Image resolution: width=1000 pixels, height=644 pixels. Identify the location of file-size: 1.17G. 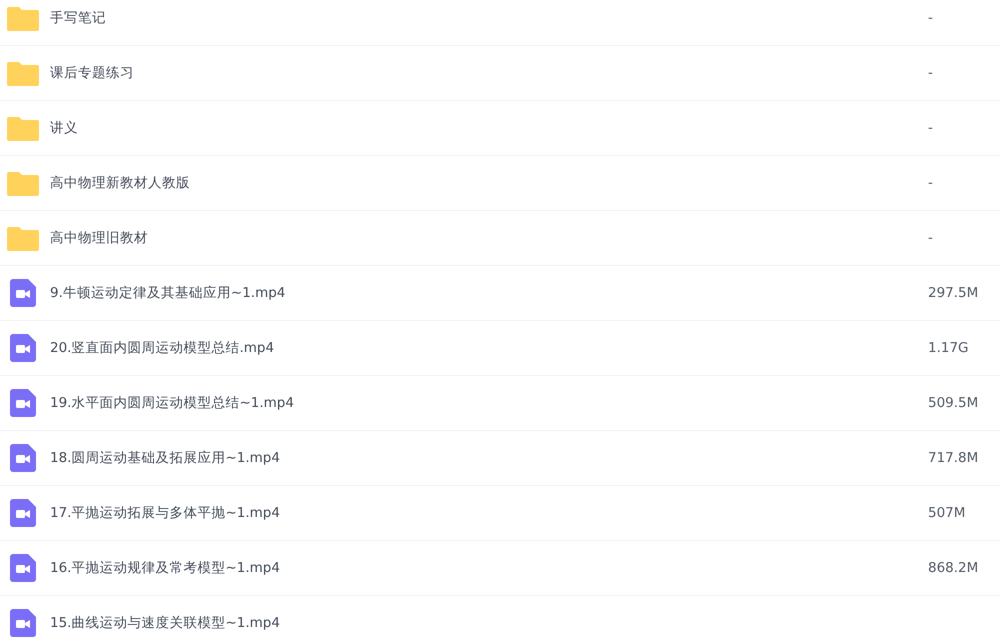
(949, 348).